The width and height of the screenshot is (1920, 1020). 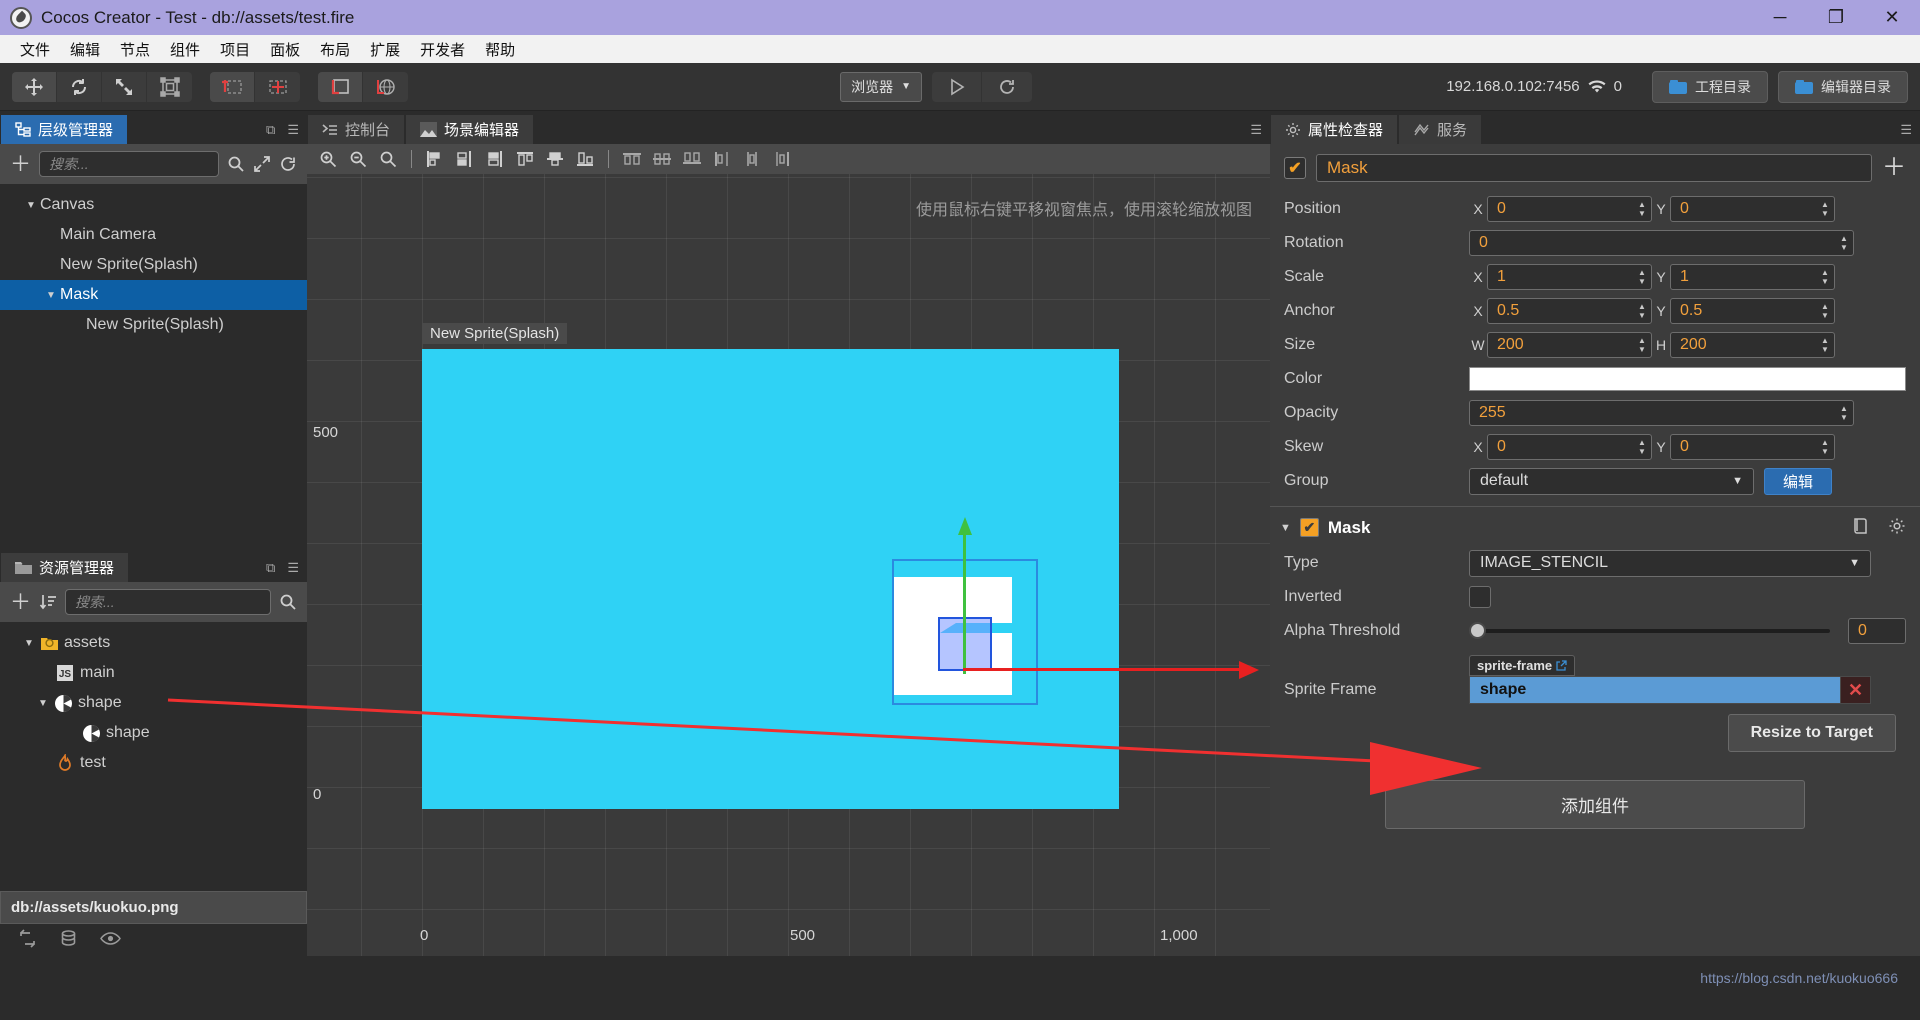 What do you see at coordinates (235, 49) in the screenshot?
I see `menu-item-project: 项目` at bounding box center [235, 49].